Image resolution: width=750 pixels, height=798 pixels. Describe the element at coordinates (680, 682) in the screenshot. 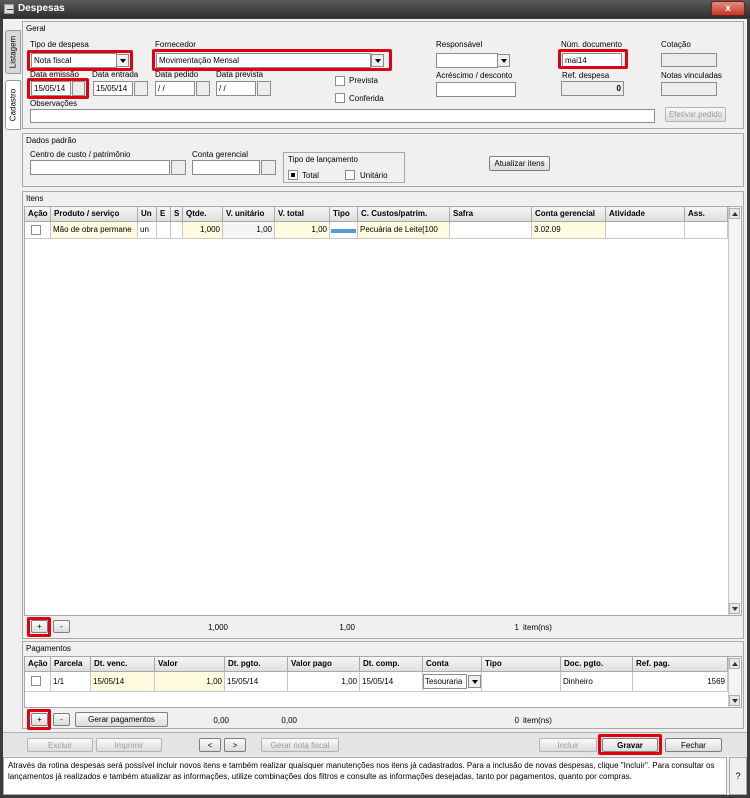

I see `pag-cell-ref-pag: 1569` at that location.